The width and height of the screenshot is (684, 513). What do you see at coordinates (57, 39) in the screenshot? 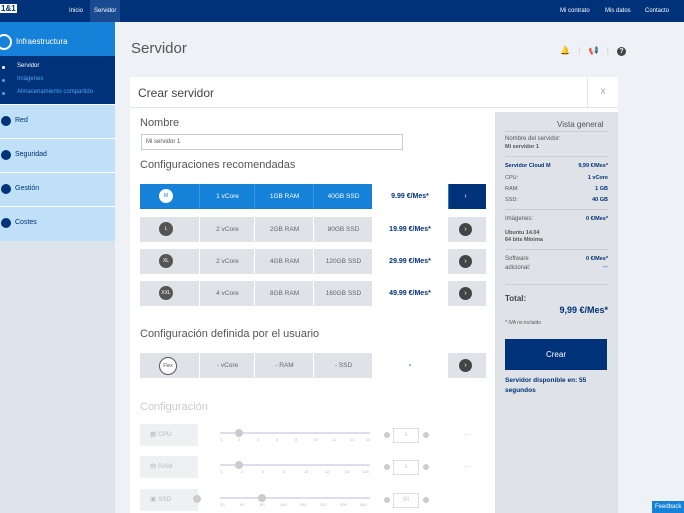
I see `sidebar-item-infraestructura: Infraestructura` at bounding box center [57, 39].